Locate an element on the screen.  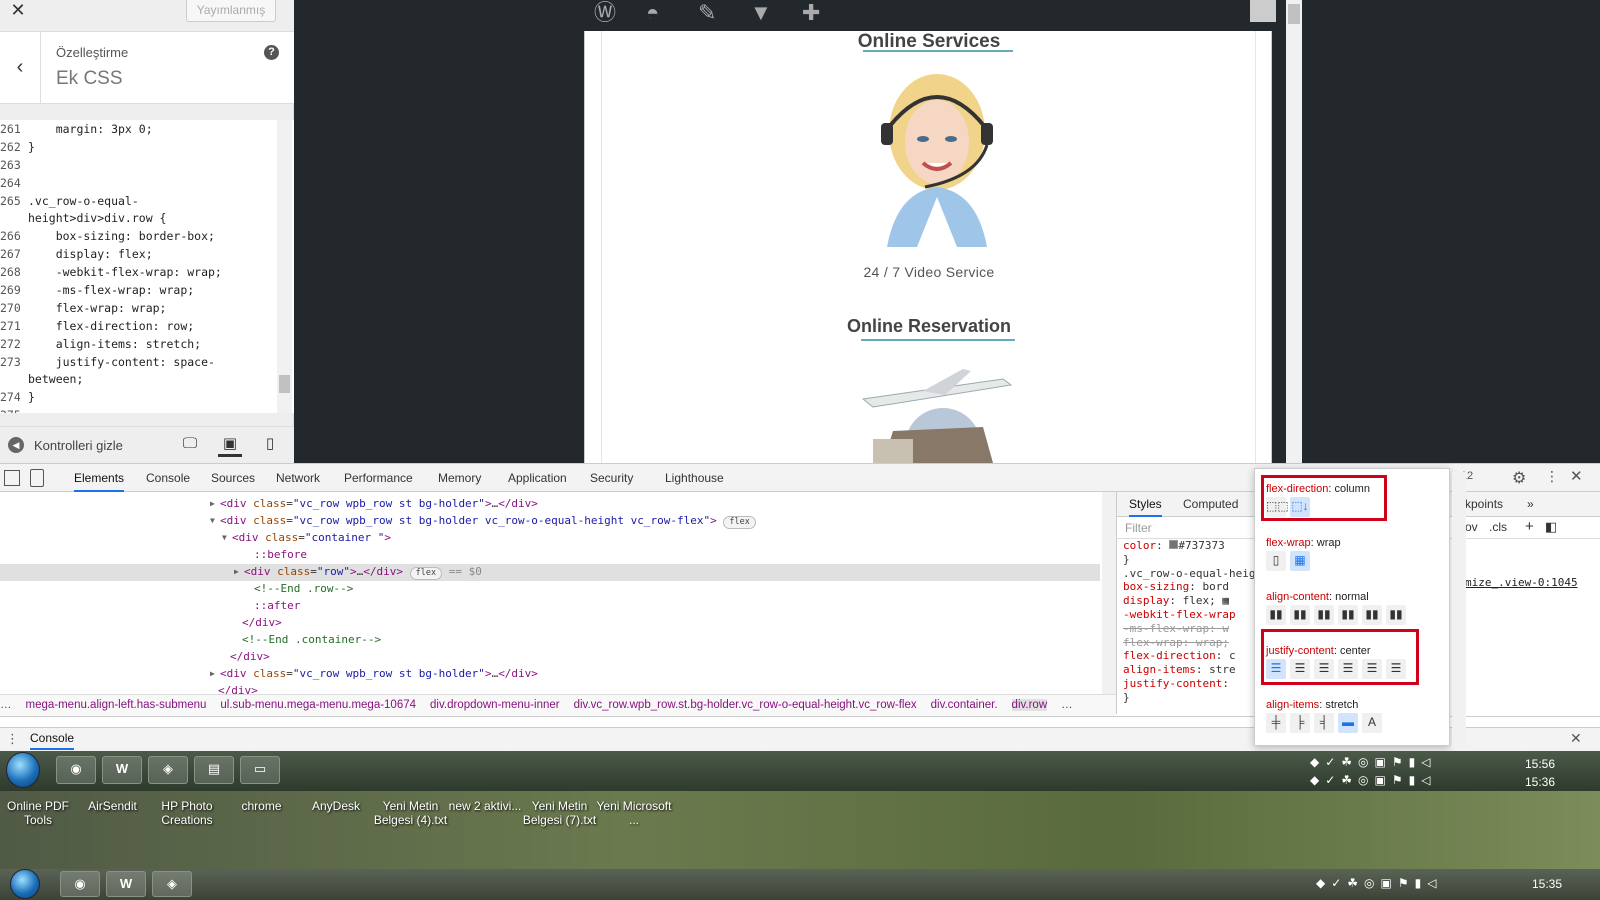
tab-computed: Computed is located at coordinates (1210, 504).